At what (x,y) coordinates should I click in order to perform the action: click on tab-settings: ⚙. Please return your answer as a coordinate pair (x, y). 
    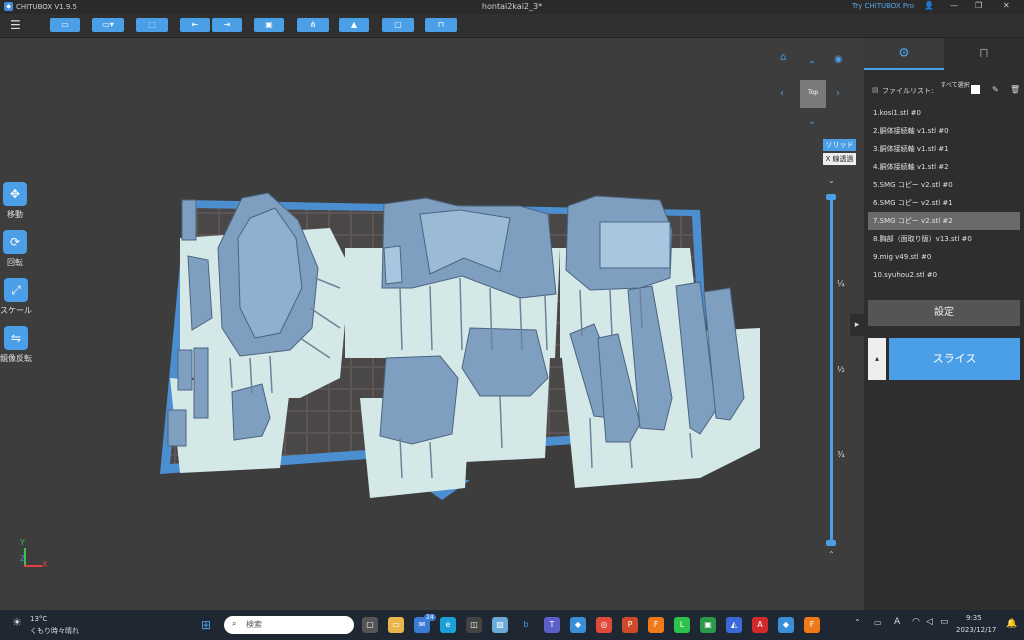
    Looking at the image, I should click on (904, 54).